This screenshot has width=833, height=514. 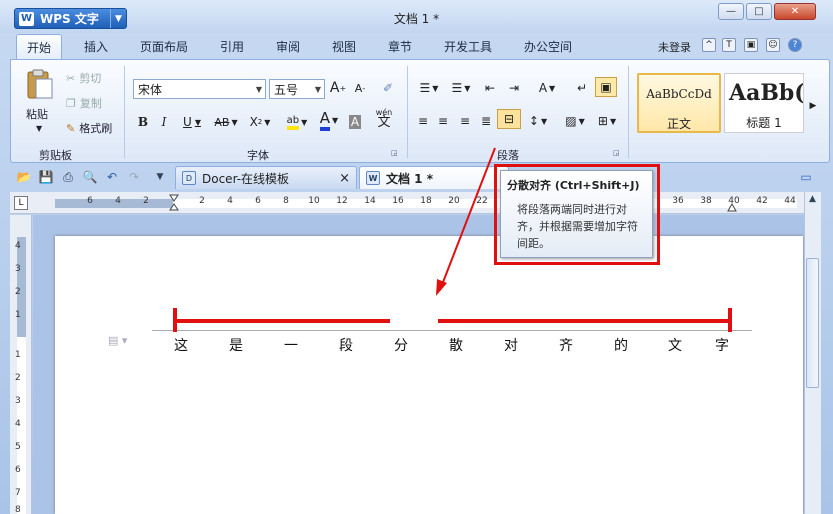 What do you see at coordinates (762, 201) in the screenshot?
I see `ruler-tick: 42` at bounding box center [762, 201].